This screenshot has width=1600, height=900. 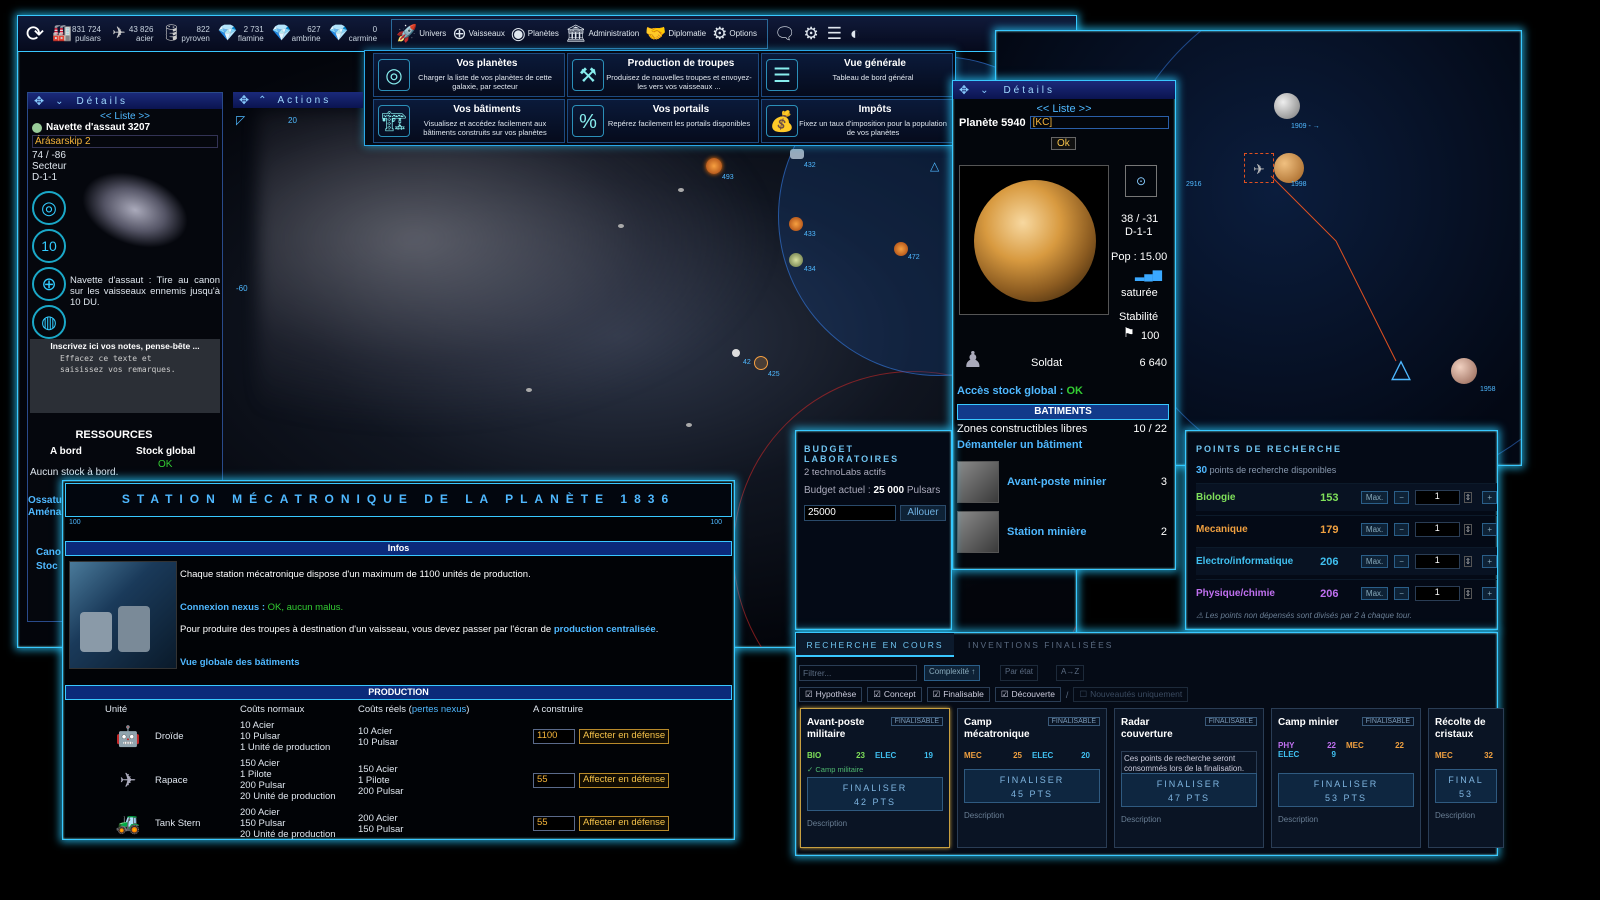 What do you see at coordinates (1099, 122) in the screenshot?
I see `planet-tag-input: [KC]` at bounding box center [1099, 122].